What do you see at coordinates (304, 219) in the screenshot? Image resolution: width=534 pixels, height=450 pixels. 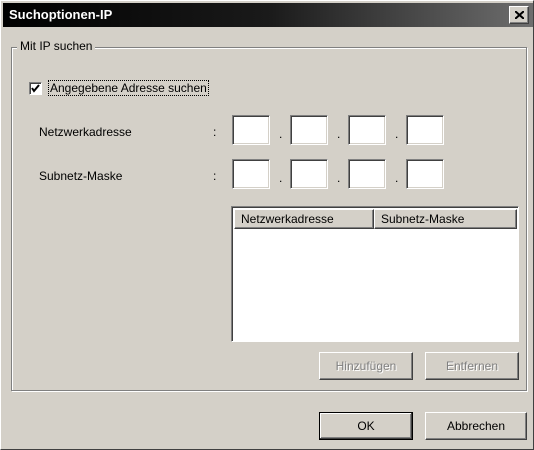 I see `column-header-network-address: Netzwerkadresse` at bounding box center [304, 219].